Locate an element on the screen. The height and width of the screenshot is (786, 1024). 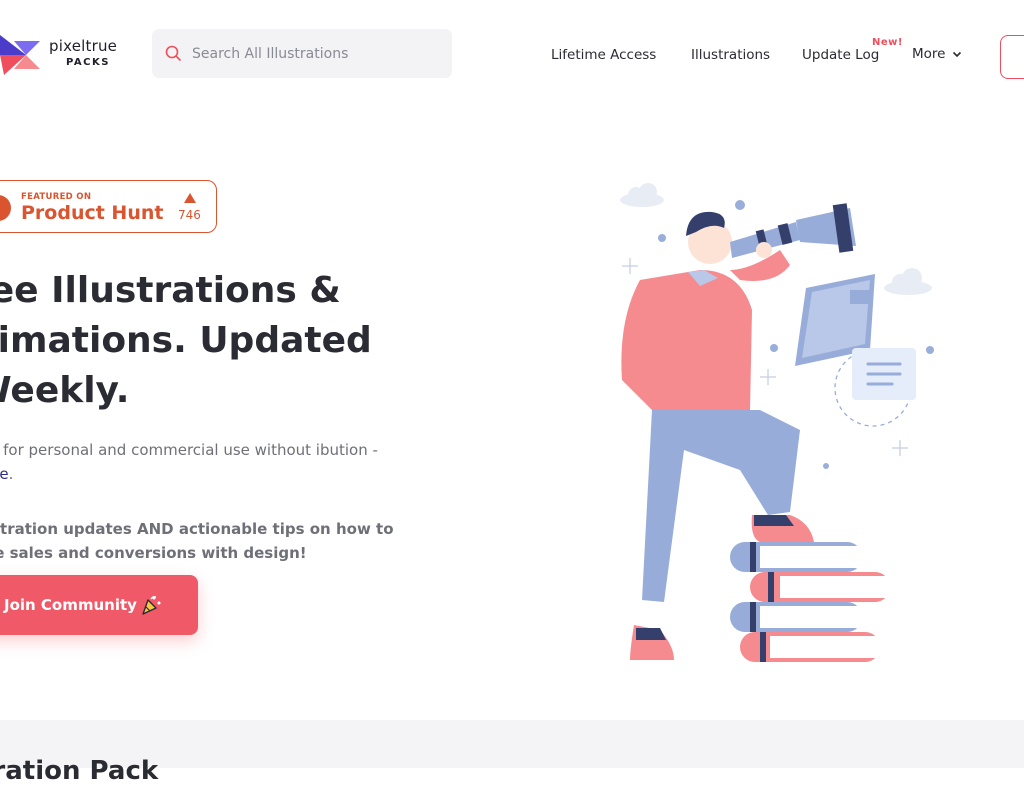
chevron-down-icon is located at coordinates (957, 54).